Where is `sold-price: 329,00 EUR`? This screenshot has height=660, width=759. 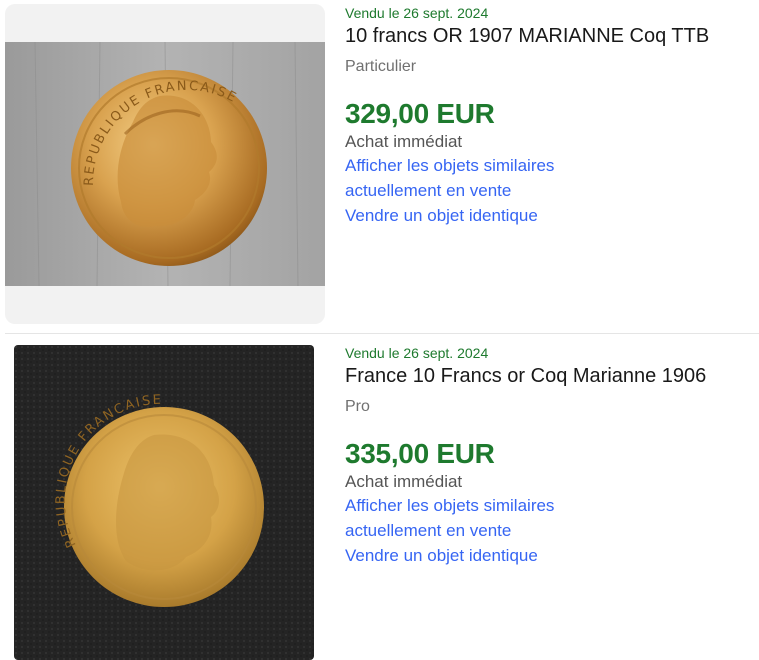 sold-price: 329,00 EUR is located at coordinates (420, 113).